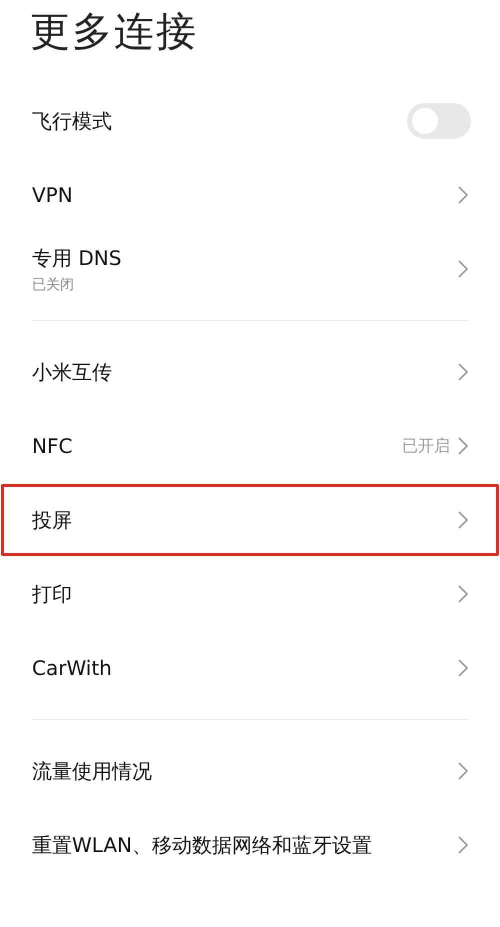 This screenshot has height=927, width=500. Describe the element at coordinates (245, 845) in the screenshot. I see `setting-label: 重置WLAN、移动数据网络和蓝牙设置` at that location.